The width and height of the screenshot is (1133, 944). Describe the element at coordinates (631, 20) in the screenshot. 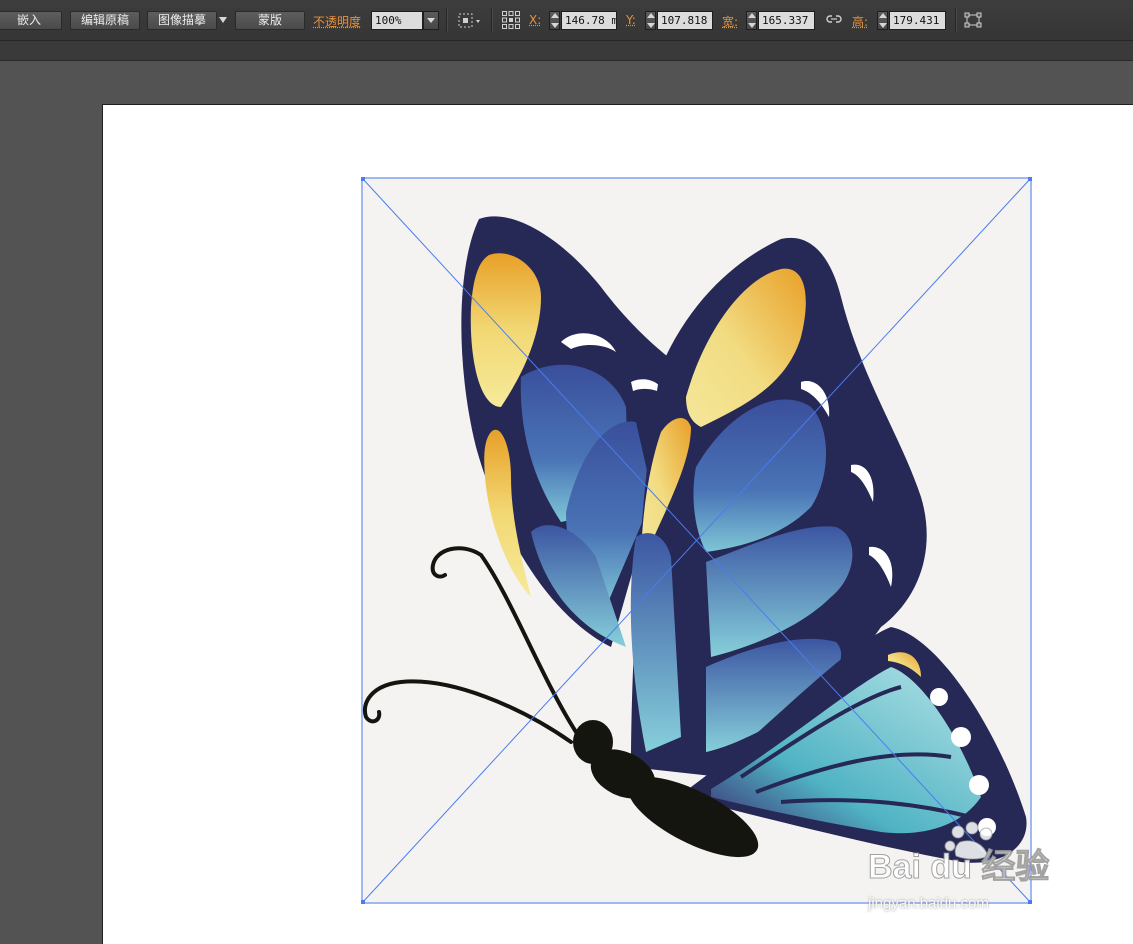

I see `y-label: Y:` at that location.